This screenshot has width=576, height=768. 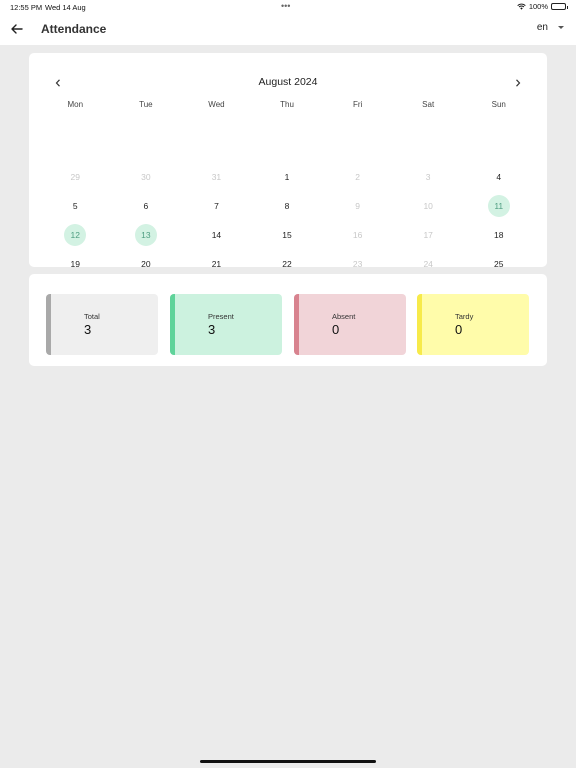 I want to click on calendar-day-number: 11, so click(x=498, y=206).